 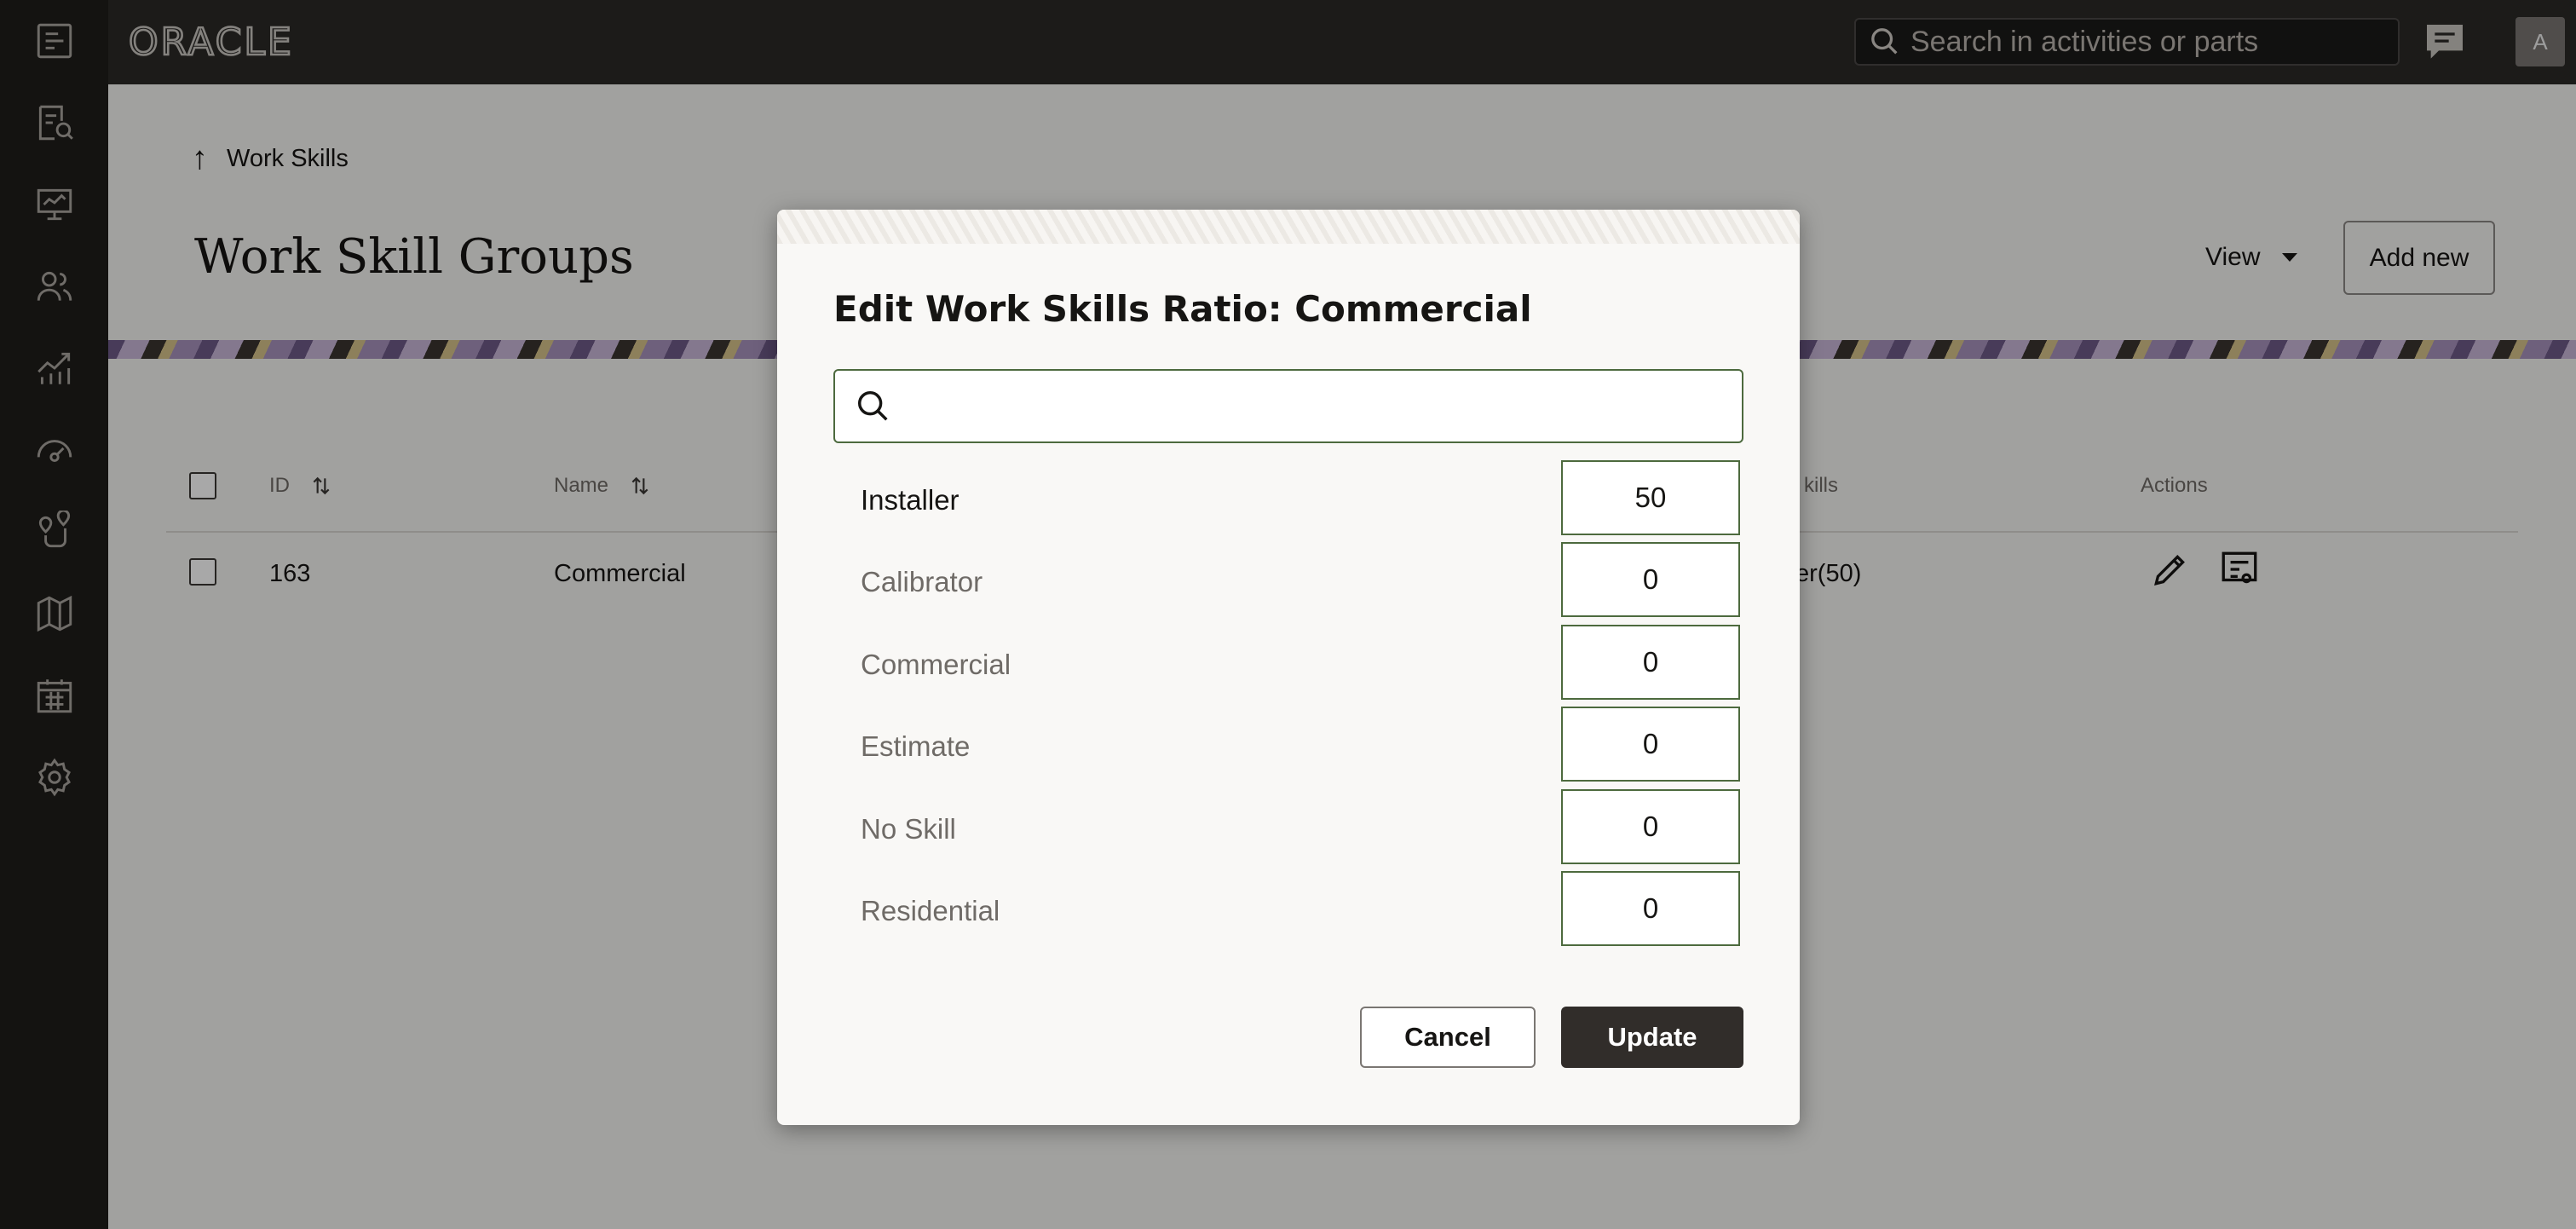 What do you see at coordinates (930, 910) in the screenshot?
I see `skill-label-residential: Residential` at bounding box center [930, 910].